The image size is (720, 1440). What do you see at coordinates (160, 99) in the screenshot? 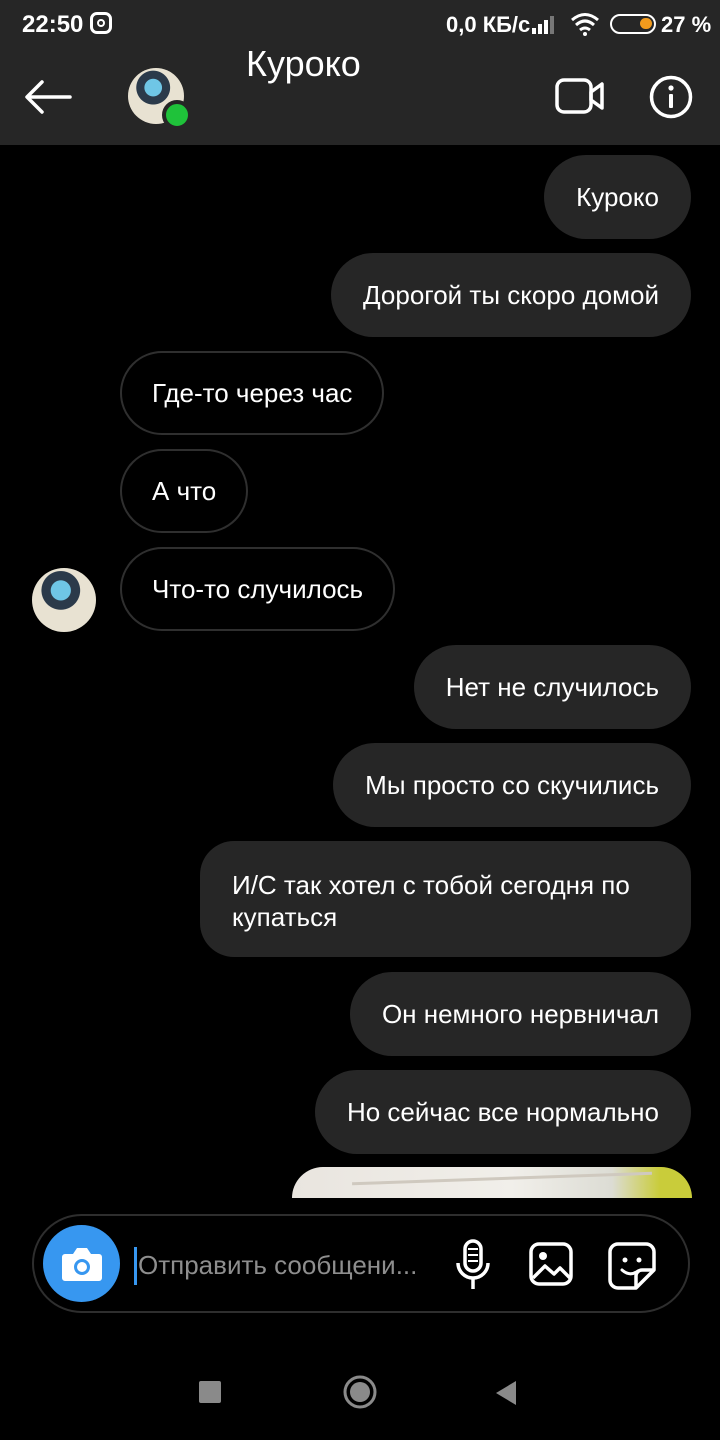
I see `contact-avatar` at bounding box center [160, 99].